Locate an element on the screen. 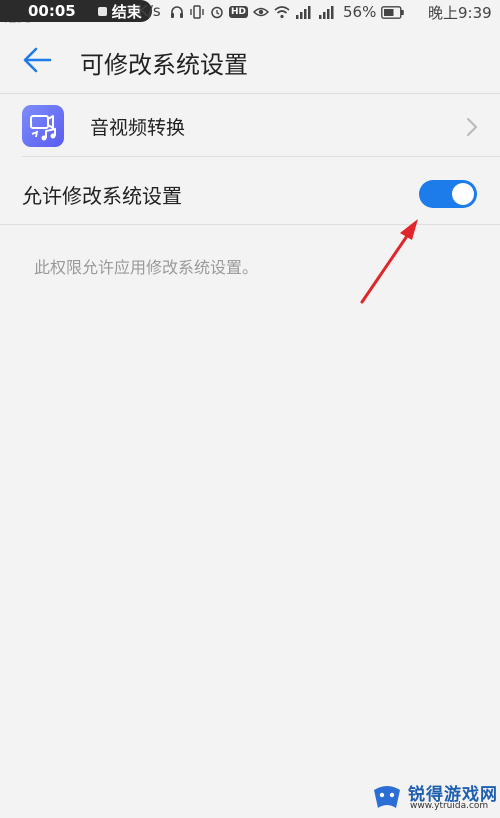 The width and height of the screenshot is (500, 818). stop-icon is located at coordinates (102, 11).